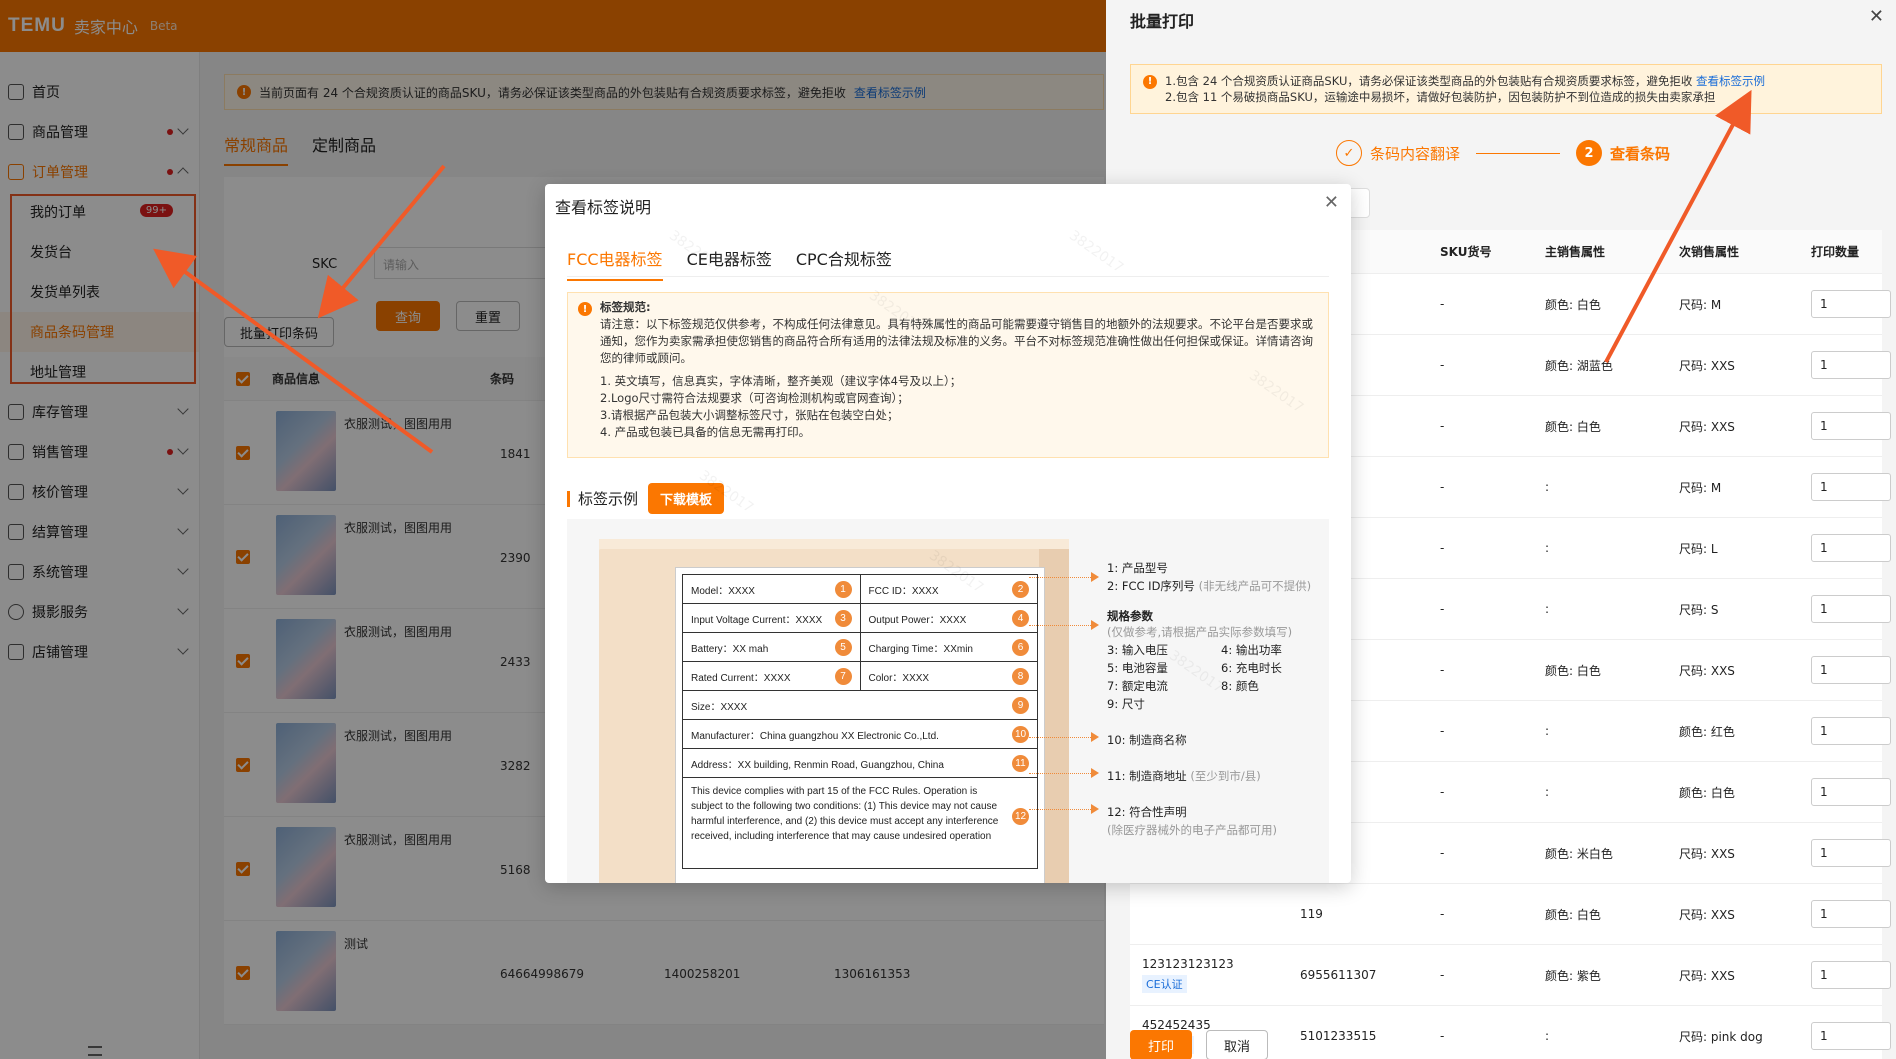  I want to click on sidebar-item-home: 首页, so click(99, 92).